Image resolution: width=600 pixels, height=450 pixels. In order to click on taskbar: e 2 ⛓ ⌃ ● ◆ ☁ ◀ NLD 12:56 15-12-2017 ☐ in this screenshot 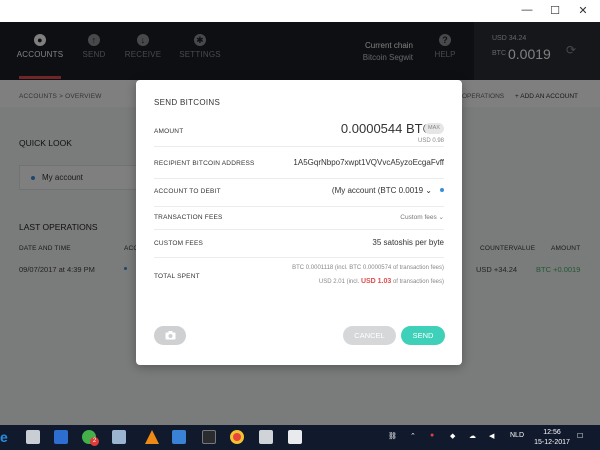, I will do `click(300, 437)`.